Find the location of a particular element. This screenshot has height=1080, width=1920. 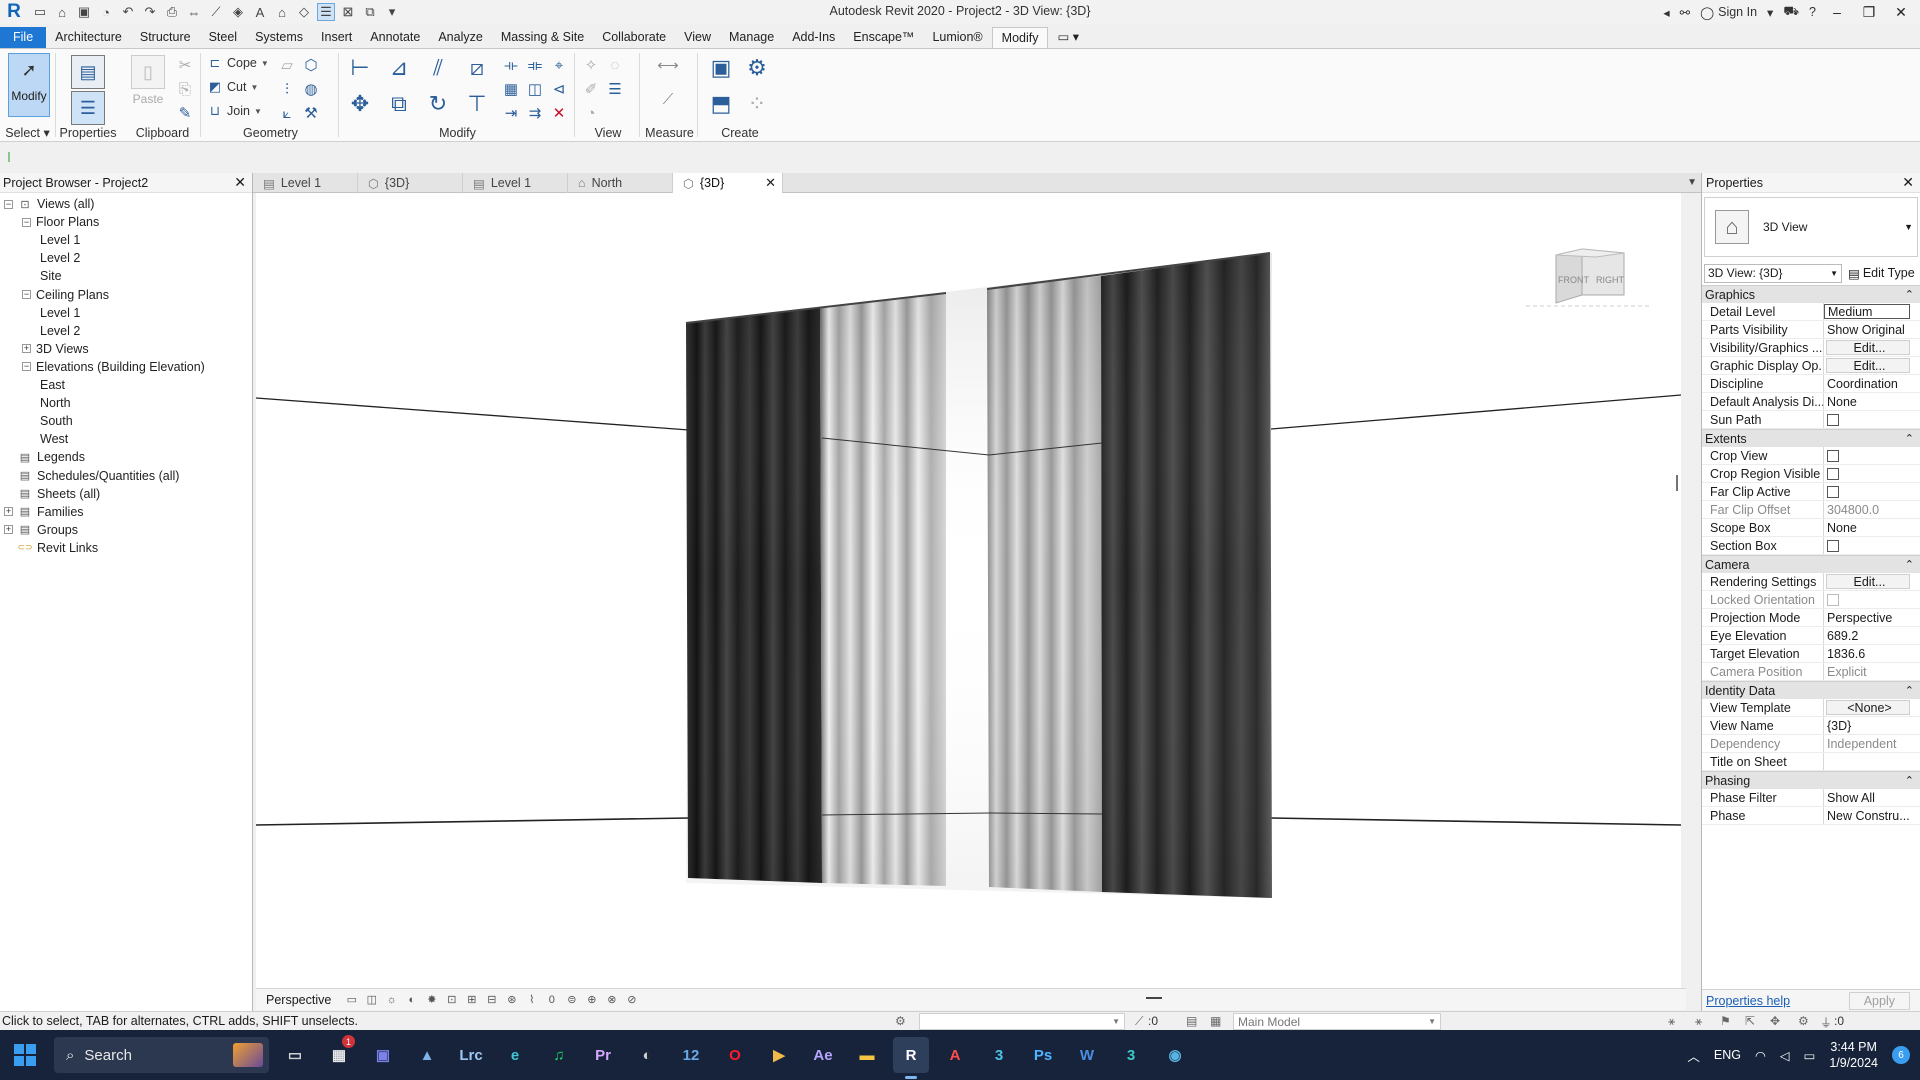

move-icon: ✥ is located at coordinates (360, 104).